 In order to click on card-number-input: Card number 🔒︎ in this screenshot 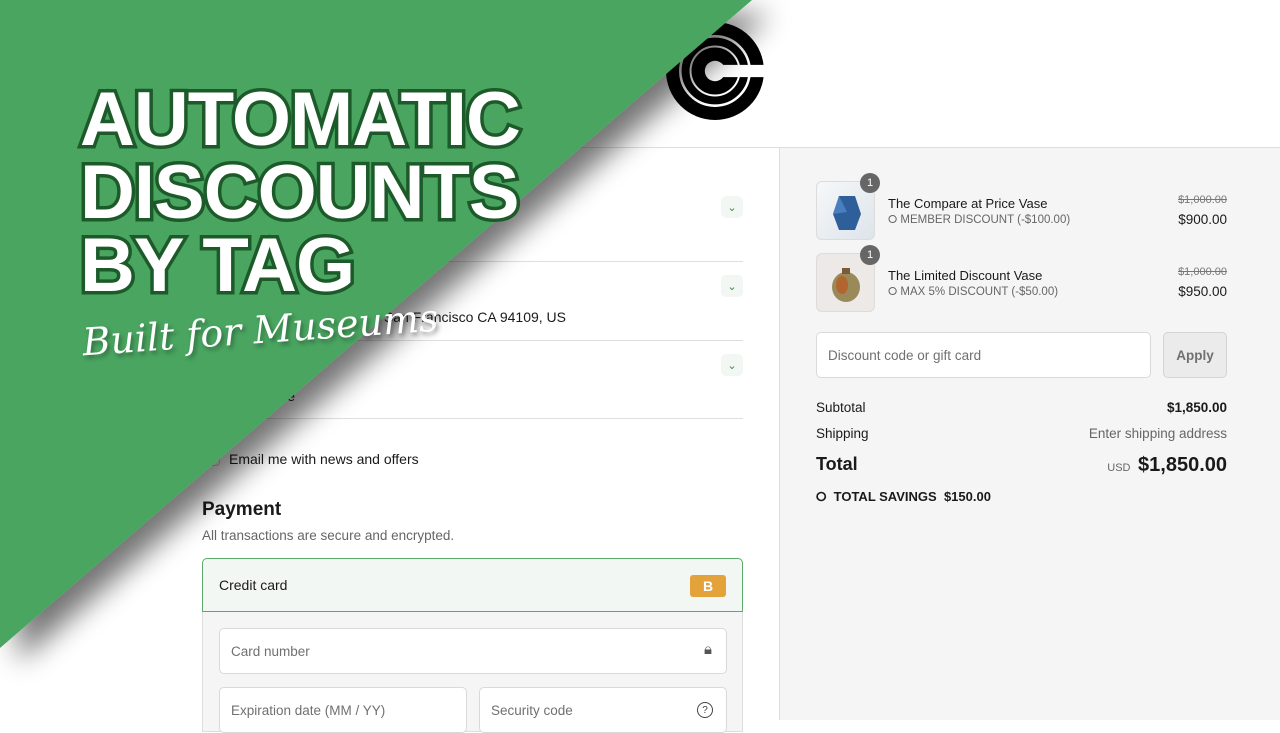, I will do `click(473, 651)`.